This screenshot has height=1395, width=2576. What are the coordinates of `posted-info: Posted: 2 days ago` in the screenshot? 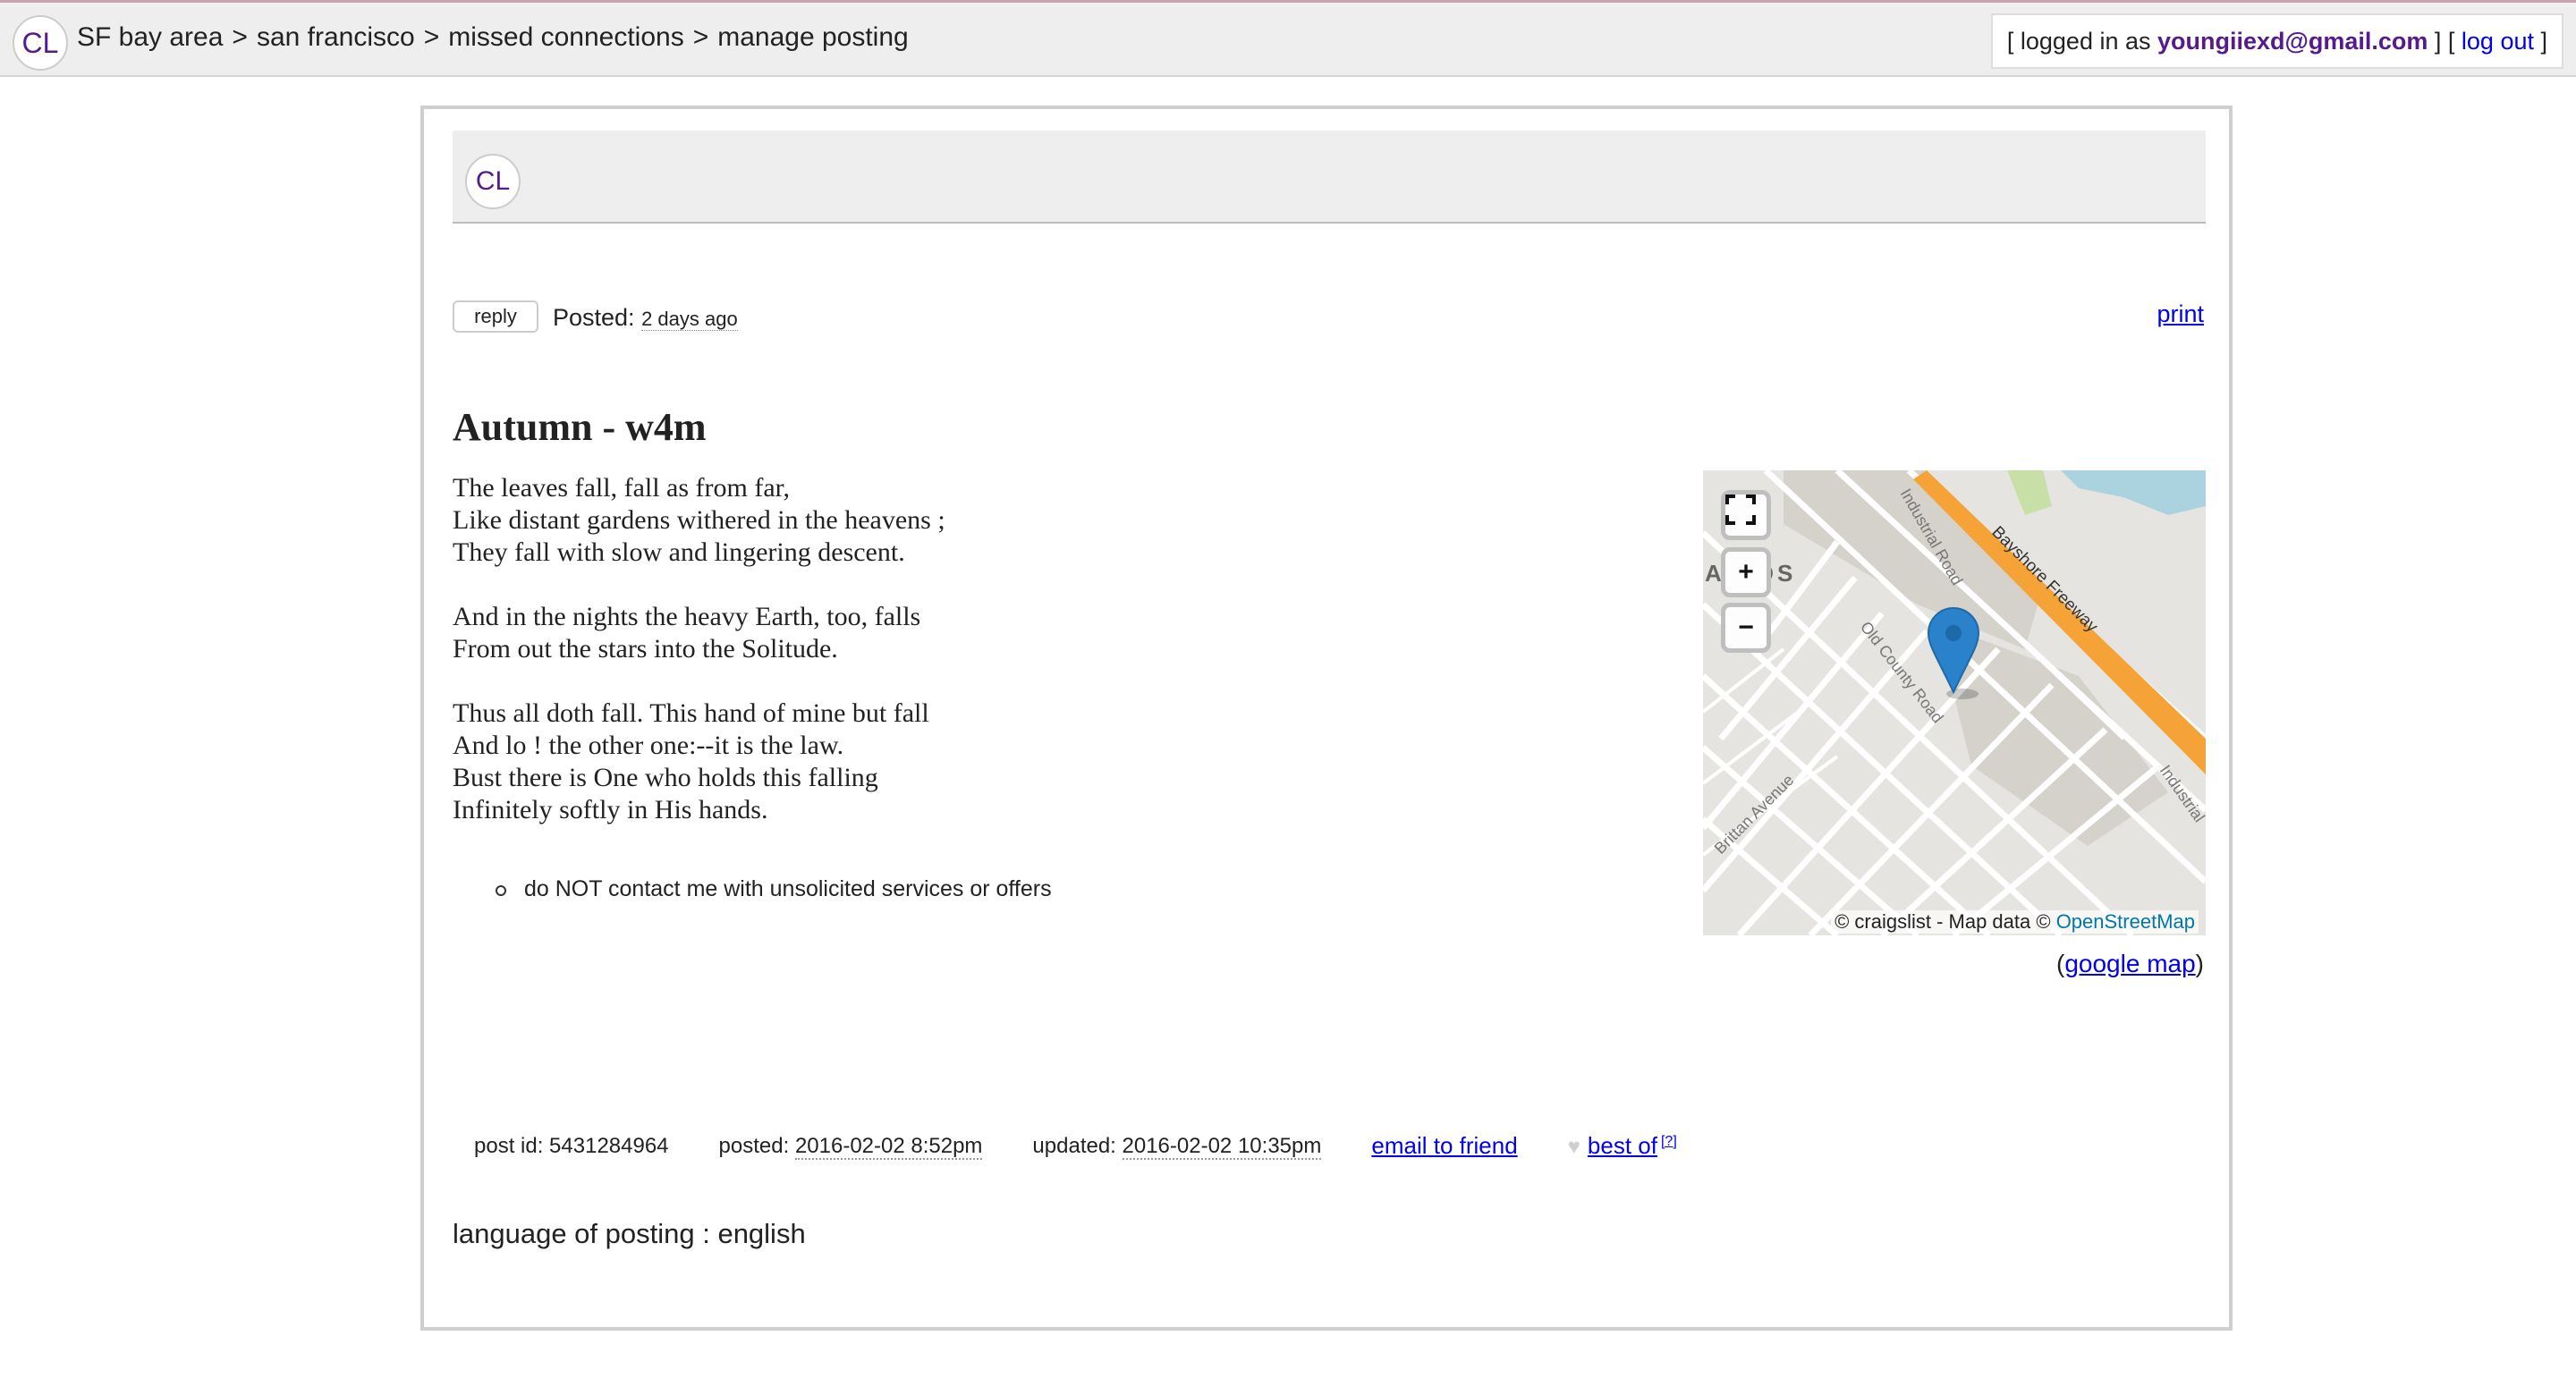 It's located at (645, 318).